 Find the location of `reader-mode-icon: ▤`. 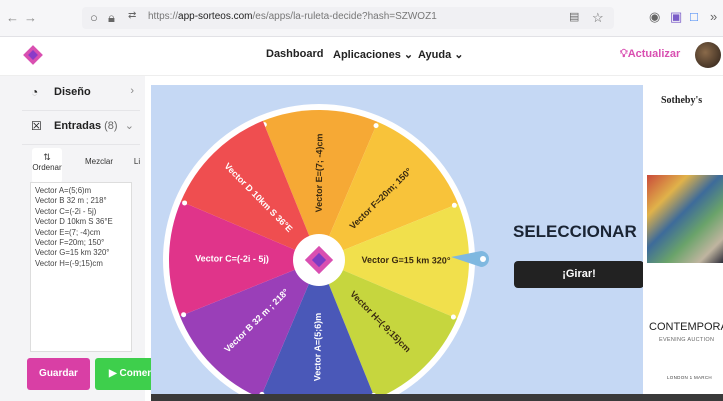

reader-mode-icon: ▤ is located at coordinates (574, 16).